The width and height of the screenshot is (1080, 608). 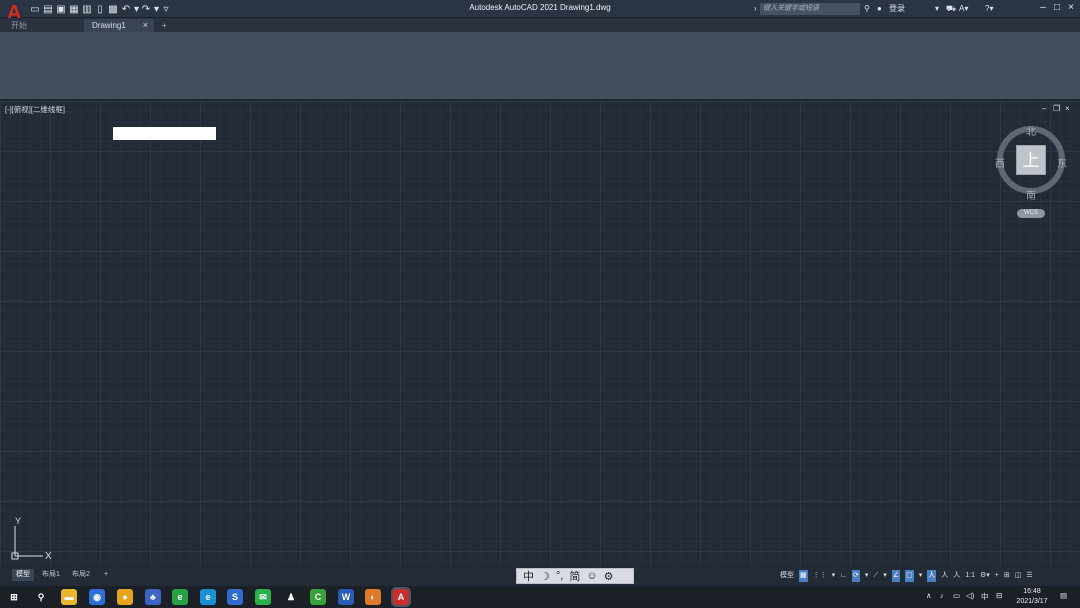 I want to click on ortho-icon: ∟, so click(x=843, y=576).